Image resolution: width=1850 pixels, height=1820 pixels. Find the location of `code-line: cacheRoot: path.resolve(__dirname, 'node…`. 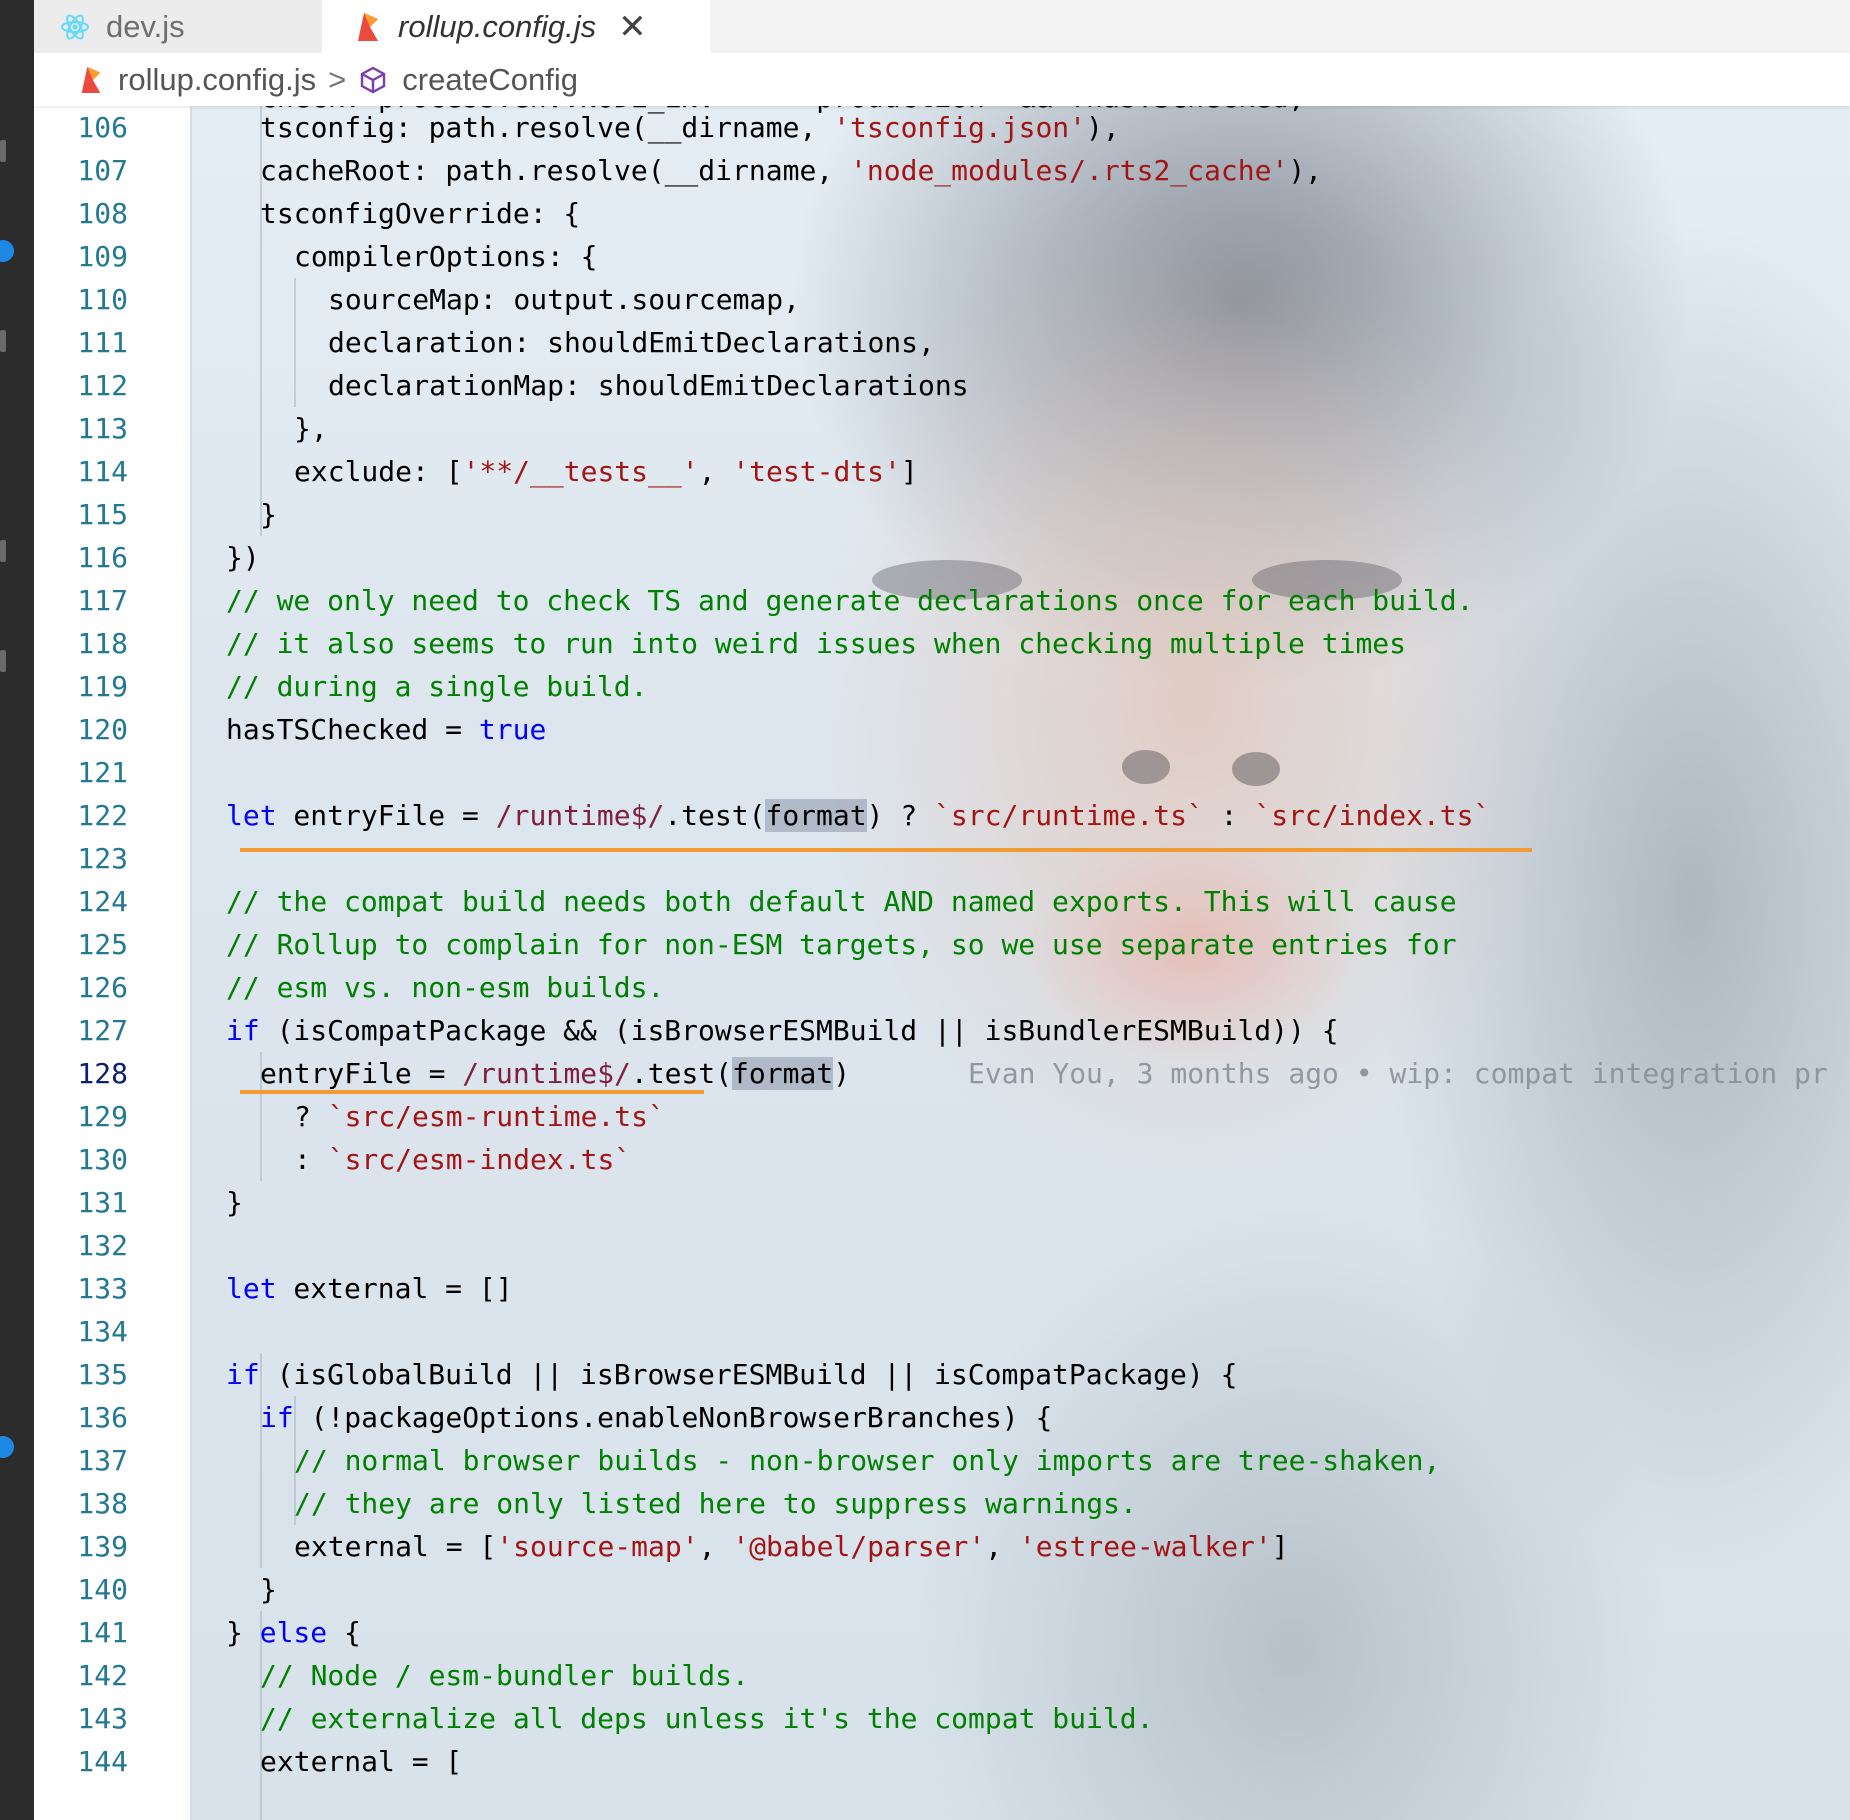

code-line: cacheRoot: path.resolve(__dirname, 'node… is located at coordinates (791, 170).